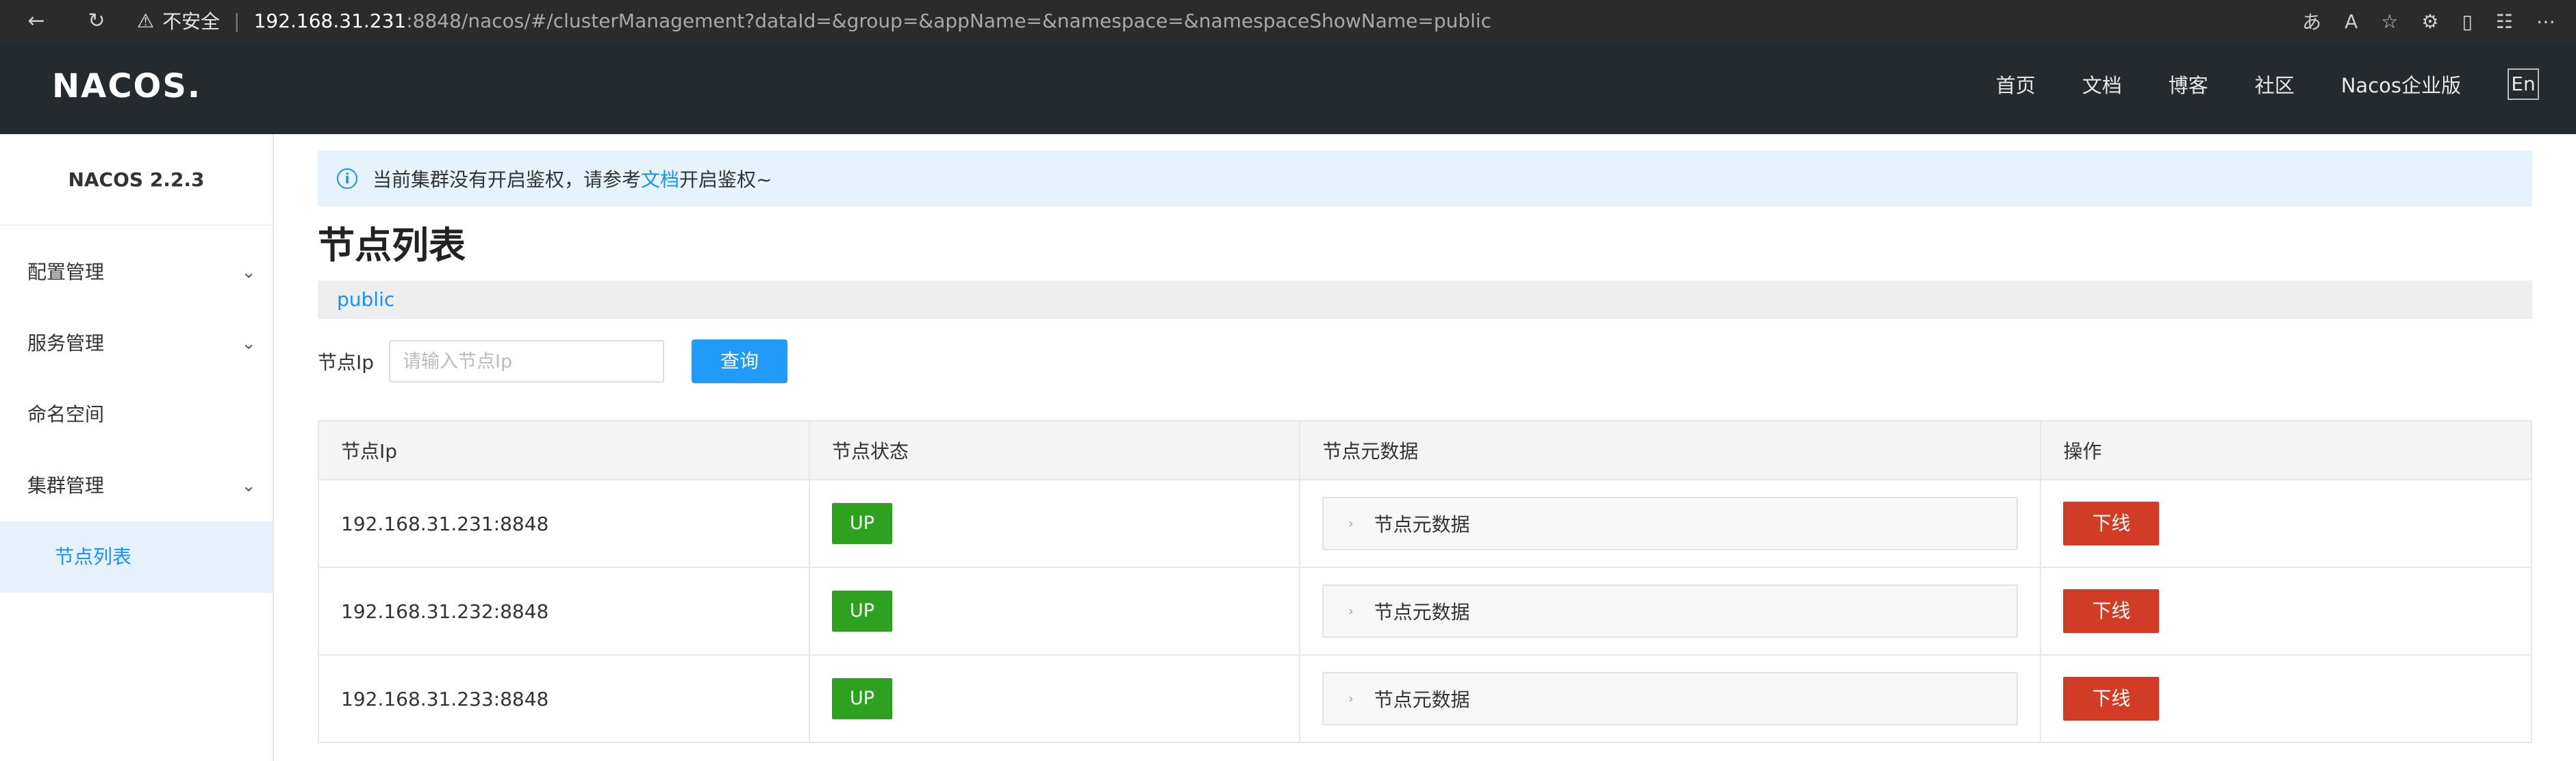 The image size is (2576, 761). Describe the element at coordinates (146, 20) in the screenshot. I see `warning-icon: ⚠` at that location.